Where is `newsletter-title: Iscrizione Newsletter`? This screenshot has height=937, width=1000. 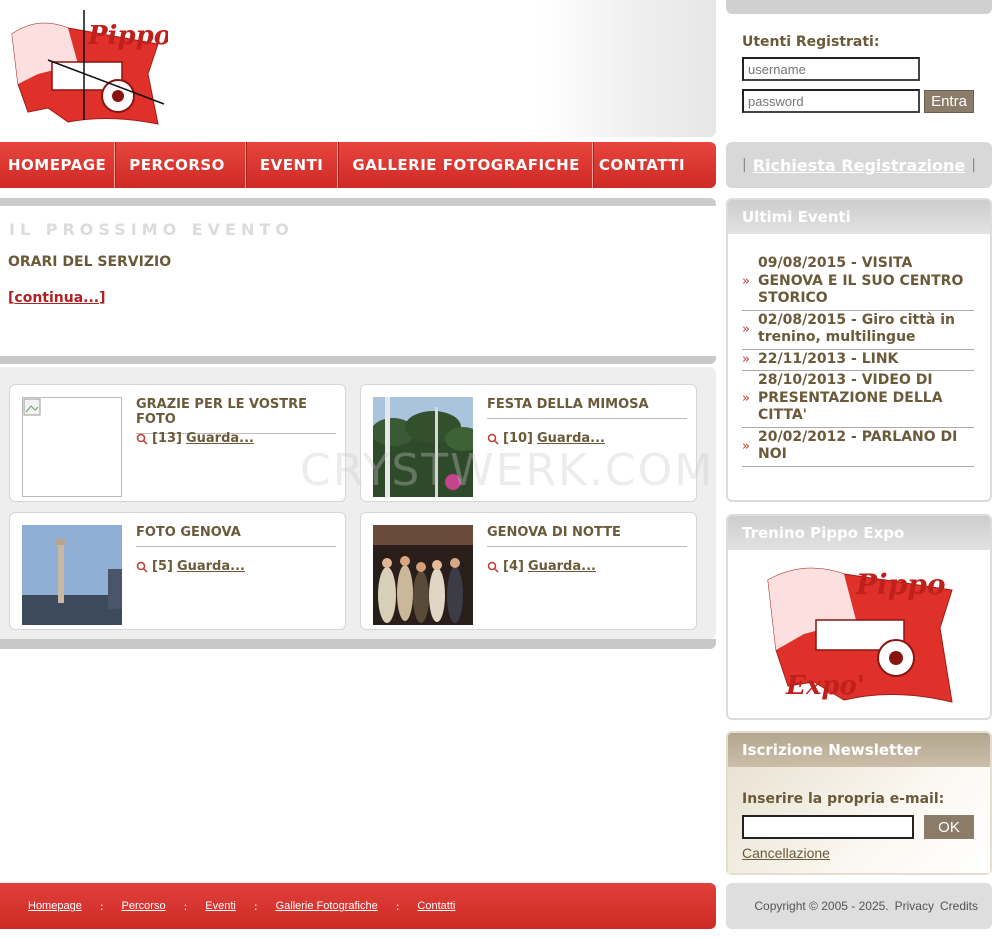 newsletter-title: Iscrizione Newsletter is located at coordinates (859, 750).